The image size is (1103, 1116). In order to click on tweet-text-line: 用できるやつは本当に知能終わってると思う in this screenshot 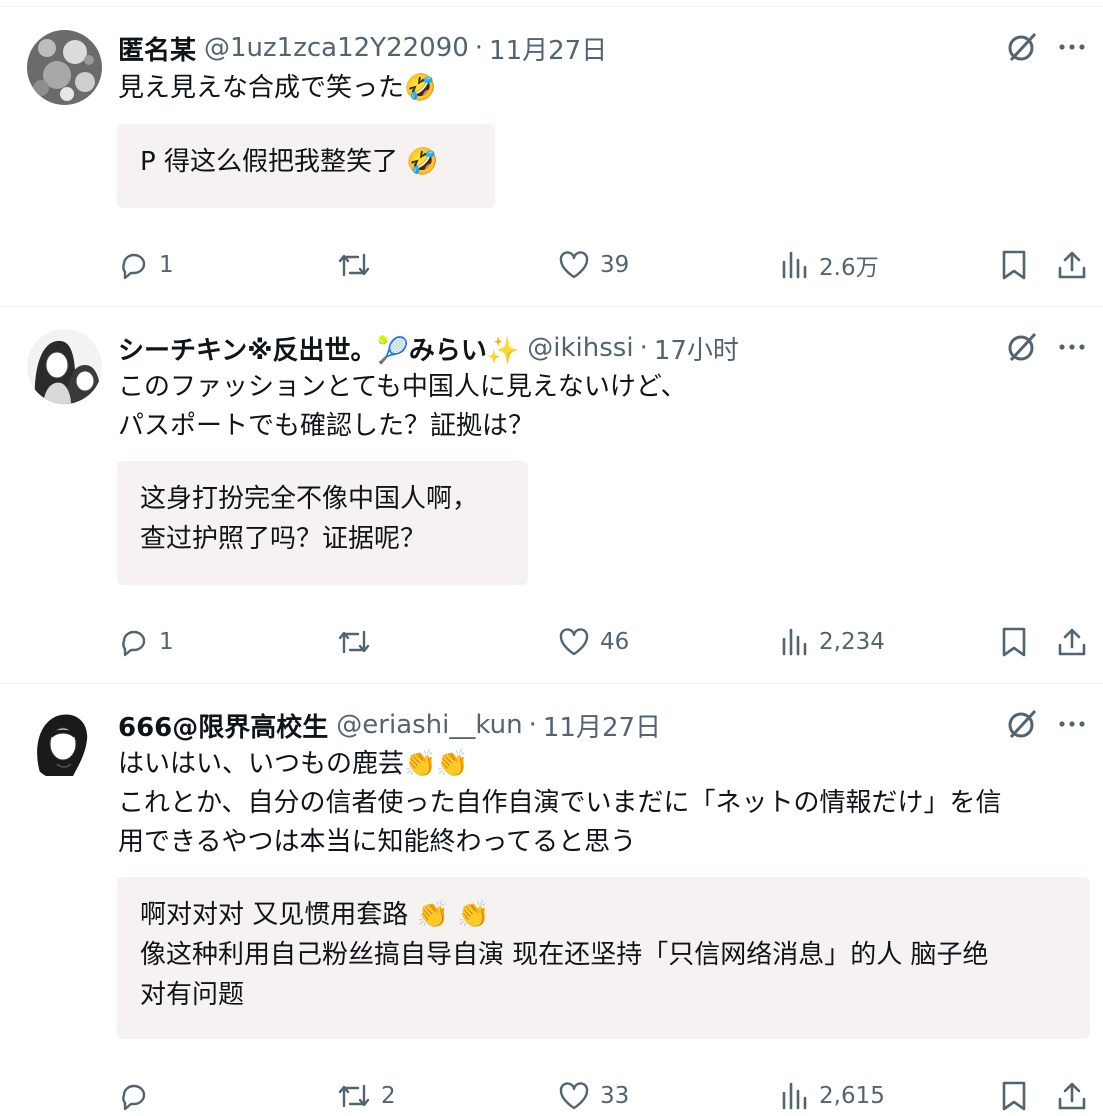, I will do `click(377, 842)`.